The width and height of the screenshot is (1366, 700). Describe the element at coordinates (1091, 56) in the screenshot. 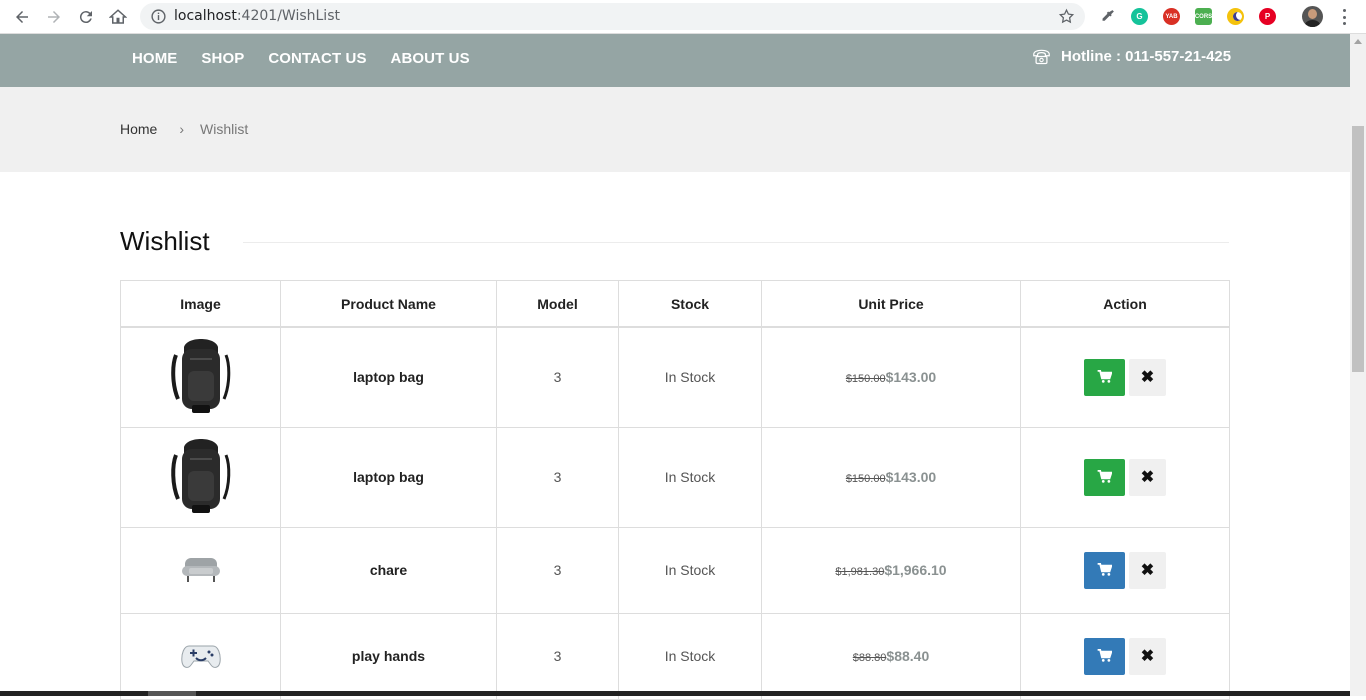

I see `hotline-label: Hotline :` at that location.